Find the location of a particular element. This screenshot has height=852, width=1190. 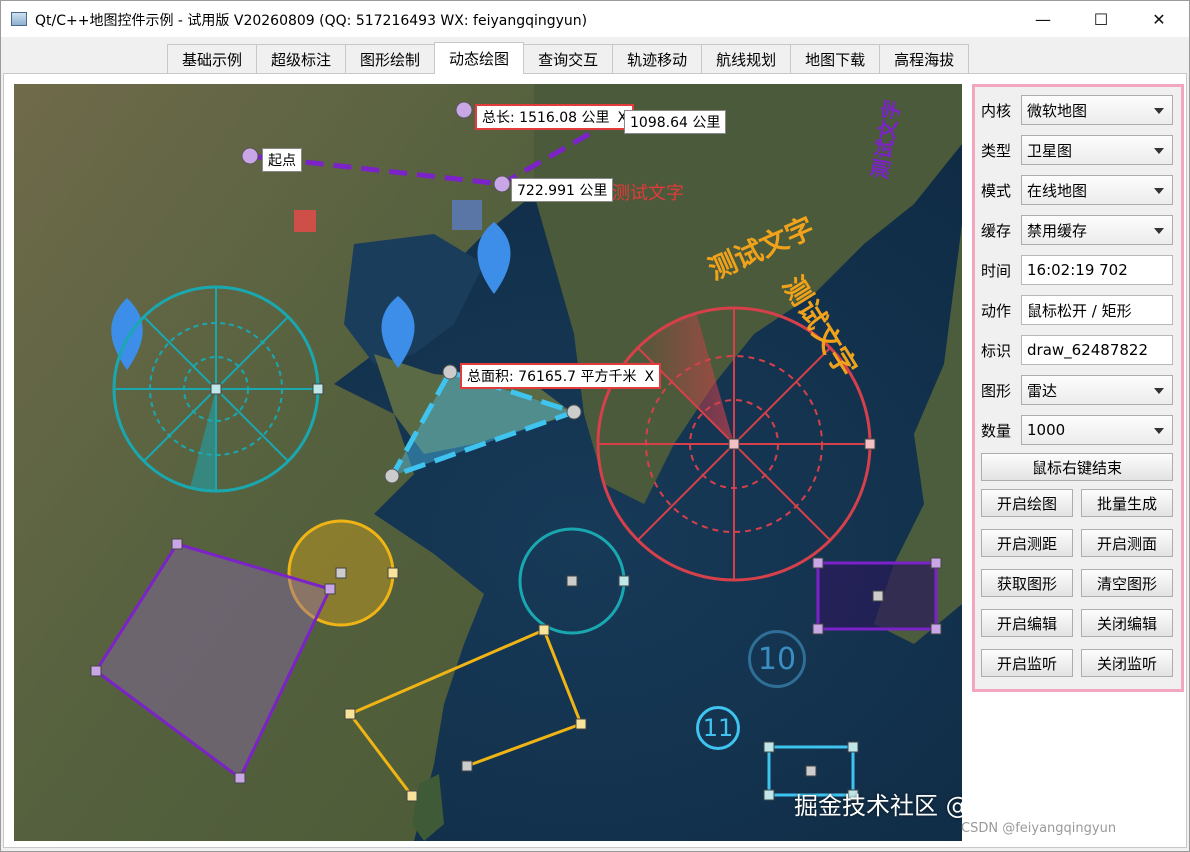

ident-field: draw_62487822 is located at coordinates (1097, 350).